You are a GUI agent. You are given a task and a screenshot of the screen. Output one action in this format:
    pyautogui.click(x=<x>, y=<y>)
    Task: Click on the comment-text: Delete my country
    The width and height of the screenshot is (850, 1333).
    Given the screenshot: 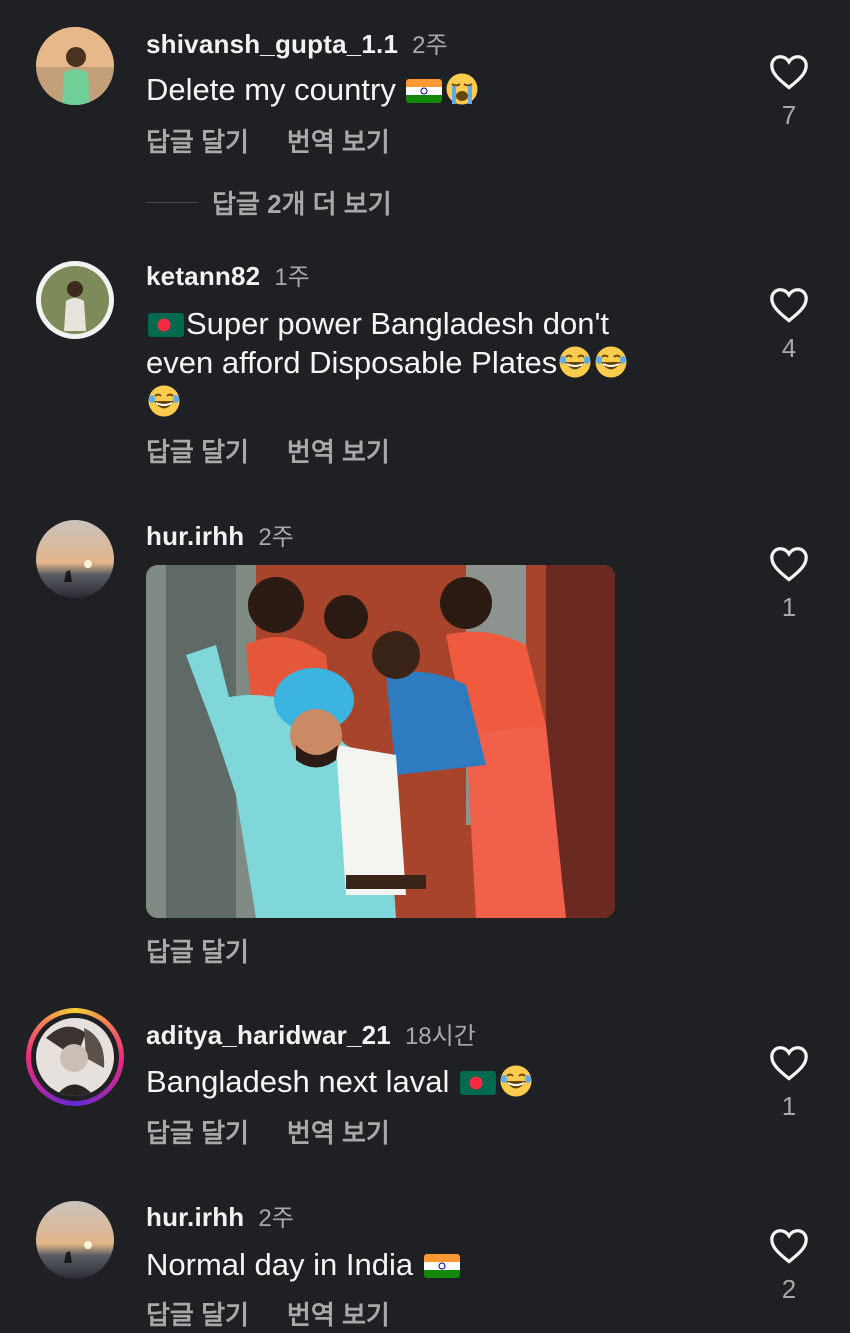 What is the action you would take?
    pyautogui.click(x=426, y=89)
    